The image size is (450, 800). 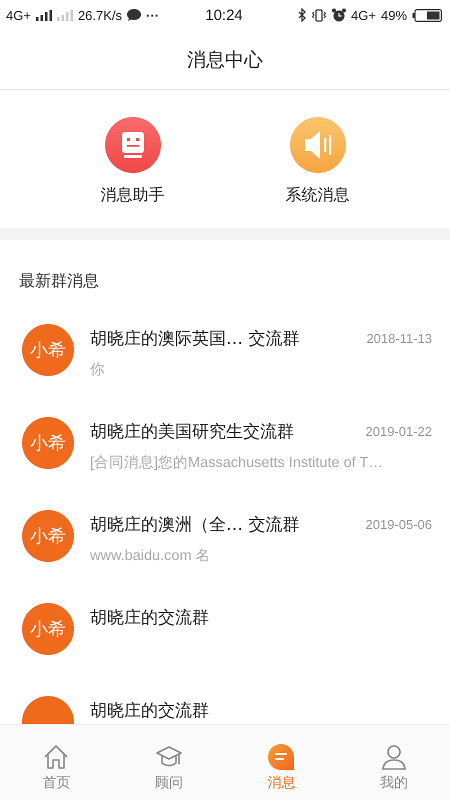 What do you see at coordinates (56, 757) in the screenshot?
I see `home-icon` at bounding box center [56, 757].